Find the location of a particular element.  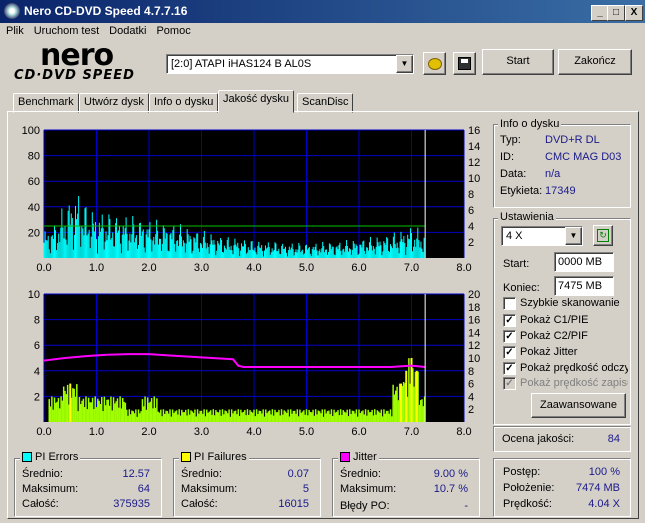

drive-select-value: [2:0] ATAPI iHAS124 B AL0S is located at coordinates (241, 64).